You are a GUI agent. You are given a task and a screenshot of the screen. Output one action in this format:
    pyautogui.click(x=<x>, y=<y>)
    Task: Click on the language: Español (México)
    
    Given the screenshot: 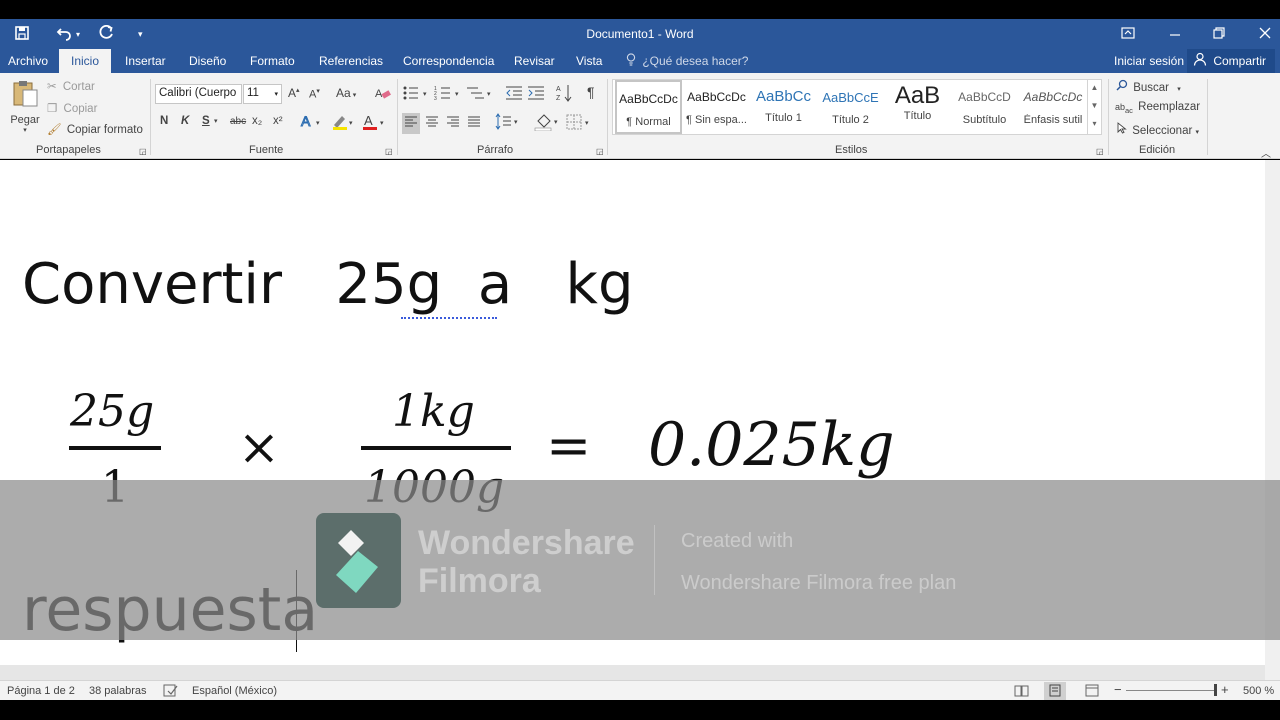 What is the action you would take?
    pyautogui.click(x=234, y=691)
    